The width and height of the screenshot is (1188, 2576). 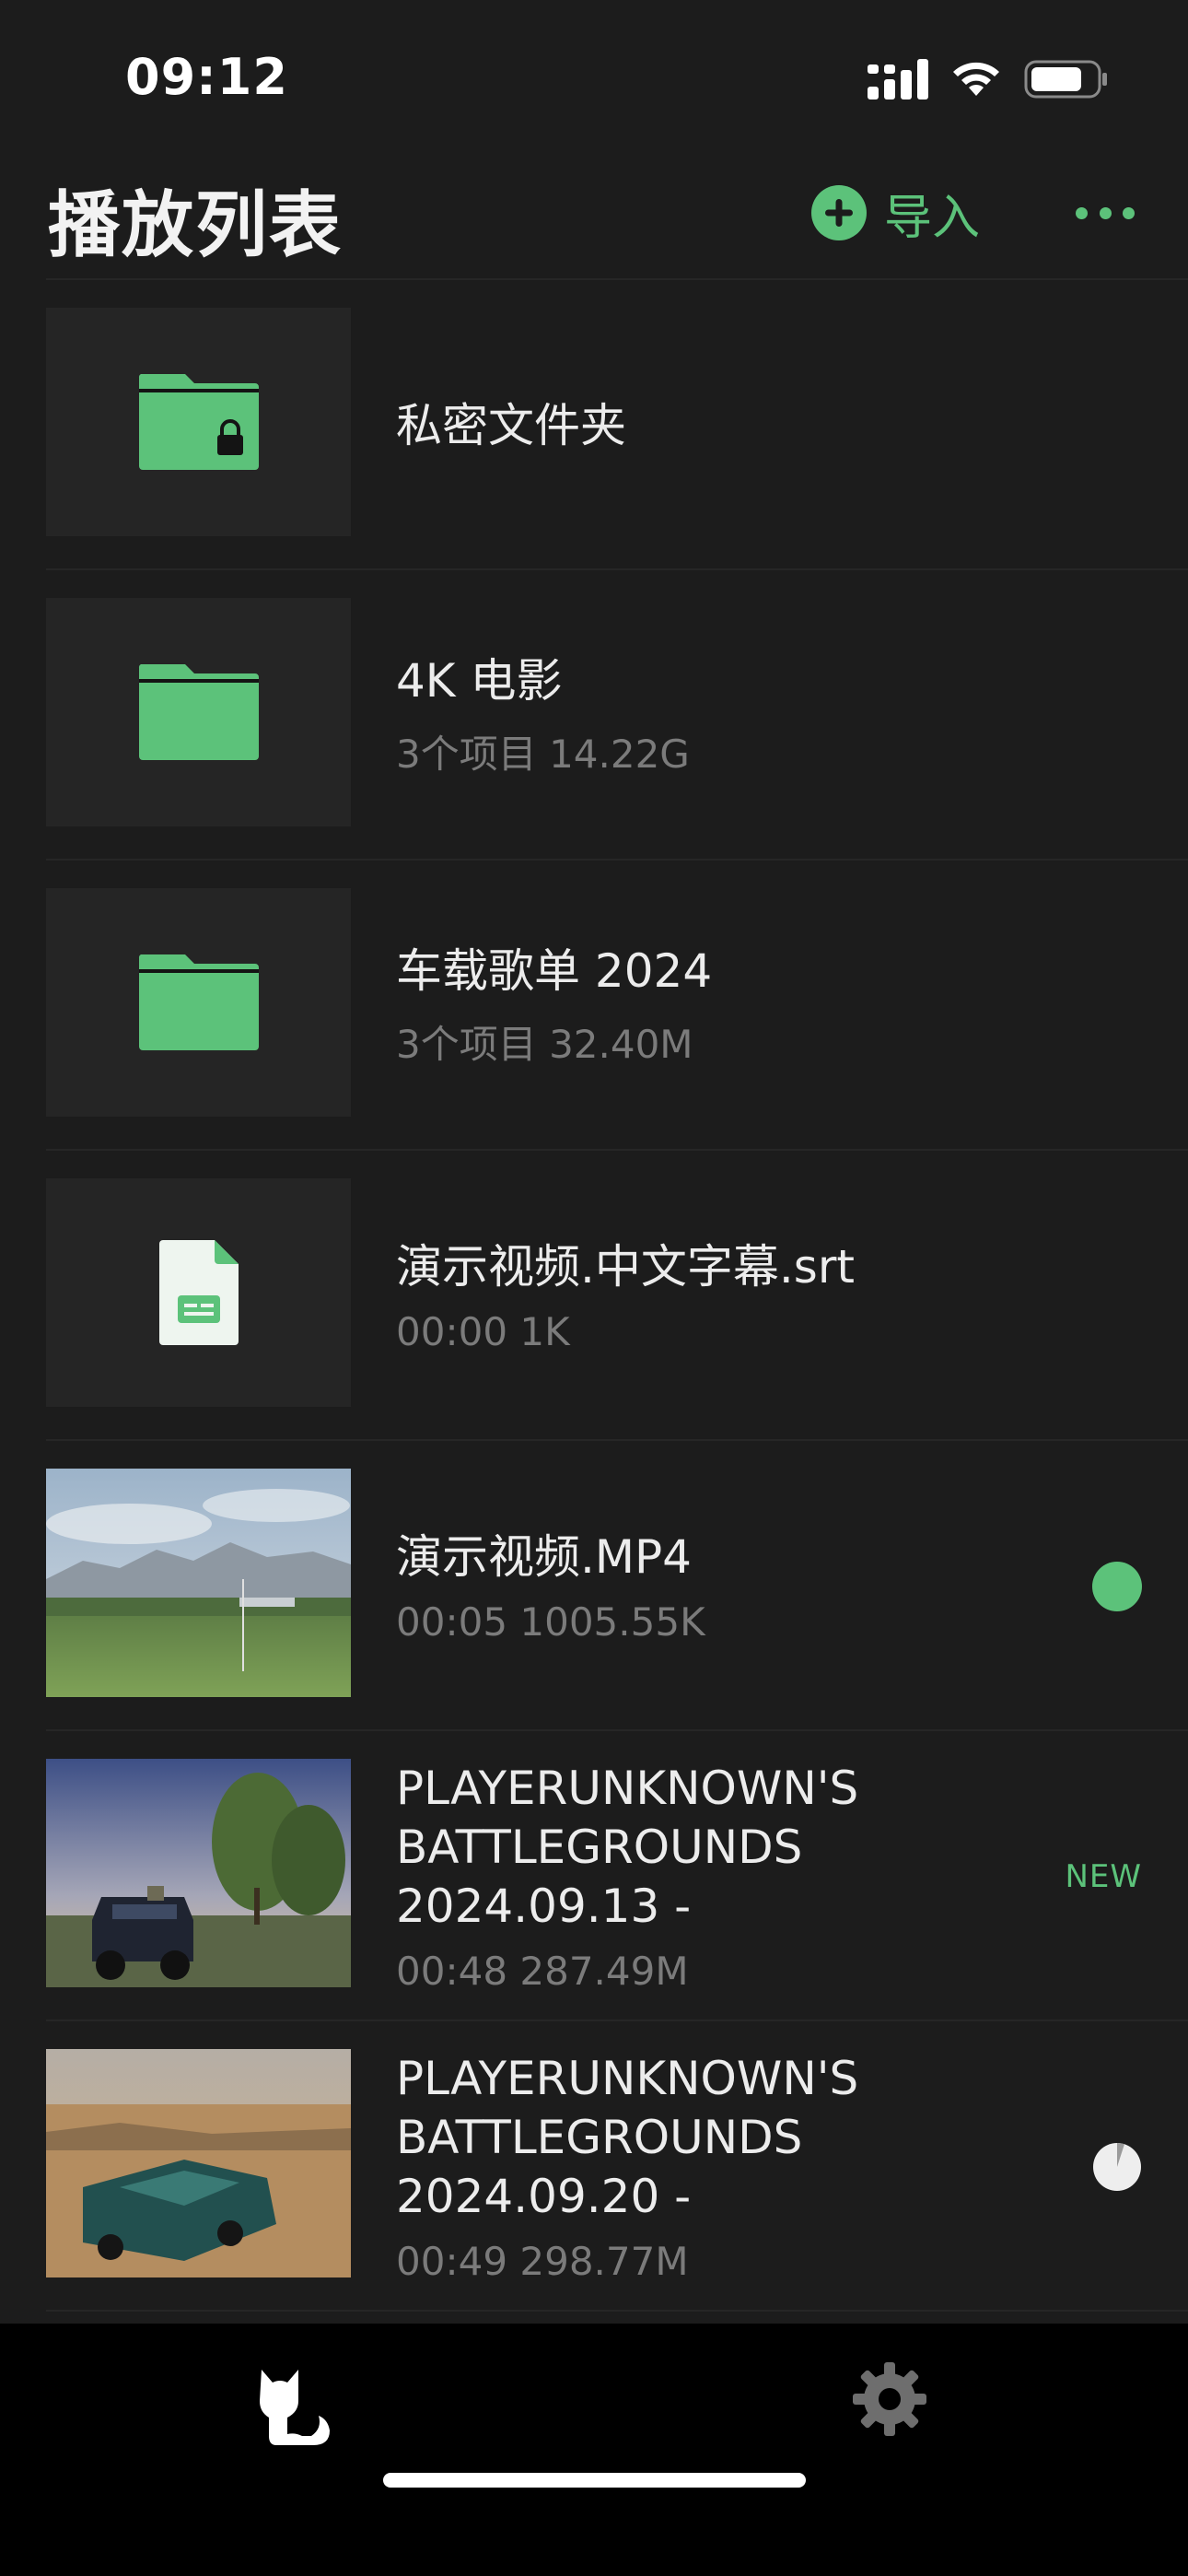 What do you see at coordinates (839, 212) in the screenshot?
I see `plus-circle-icon` at bounding box center [839, 212].